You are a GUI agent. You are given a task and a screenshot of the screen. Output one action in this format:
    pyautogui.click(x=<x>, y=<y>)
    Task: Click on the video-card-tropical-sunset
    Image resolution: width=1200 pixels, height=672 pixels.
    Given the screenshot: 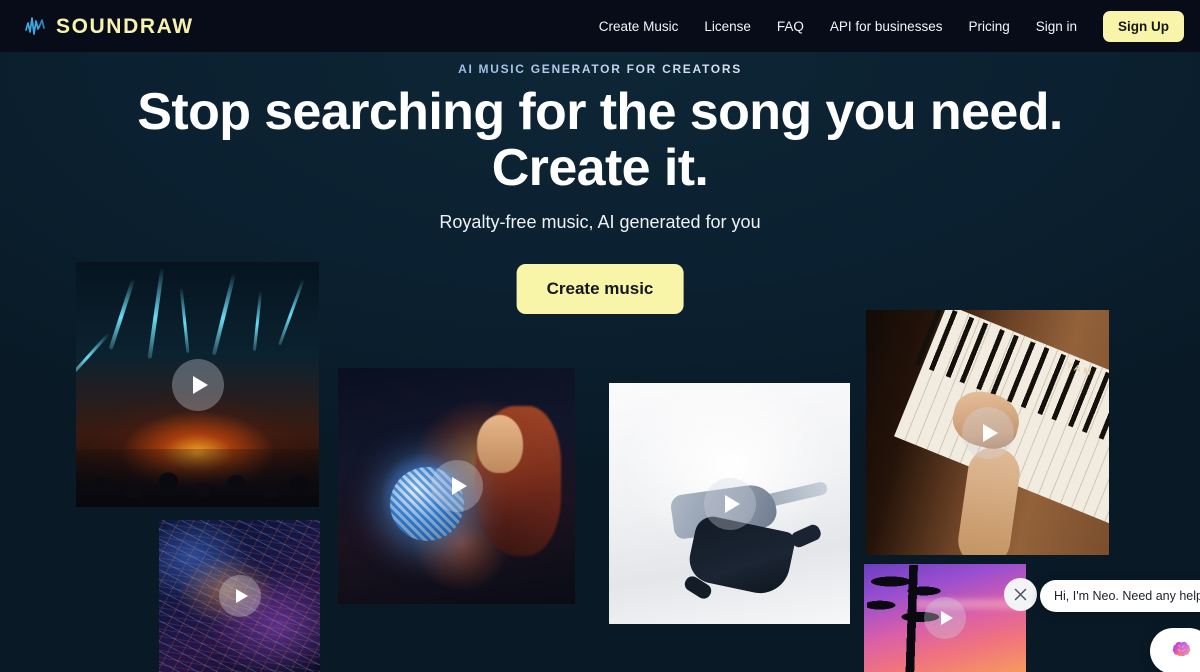 What is the action you would take?
    pyautogui.click(x=945, y=618)
    